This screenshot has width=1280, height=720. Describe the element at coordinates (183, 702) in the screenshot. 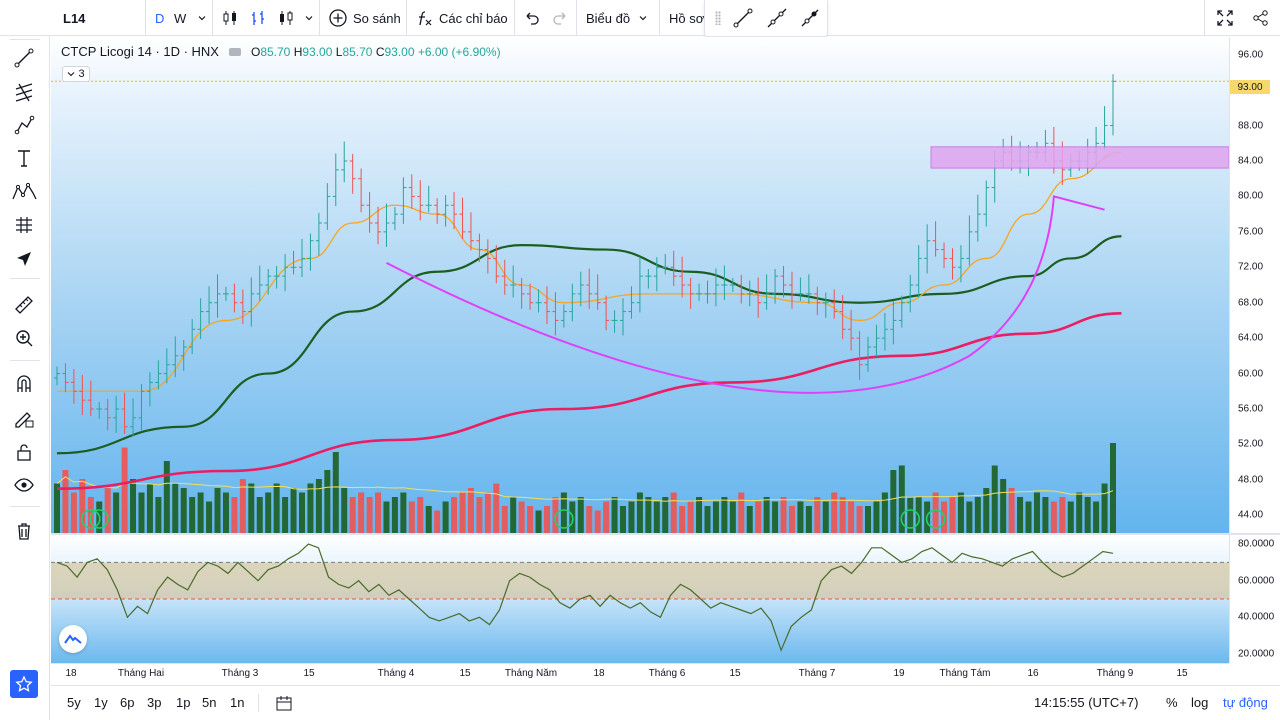

I see `range-1m-button: 1p` at that location.